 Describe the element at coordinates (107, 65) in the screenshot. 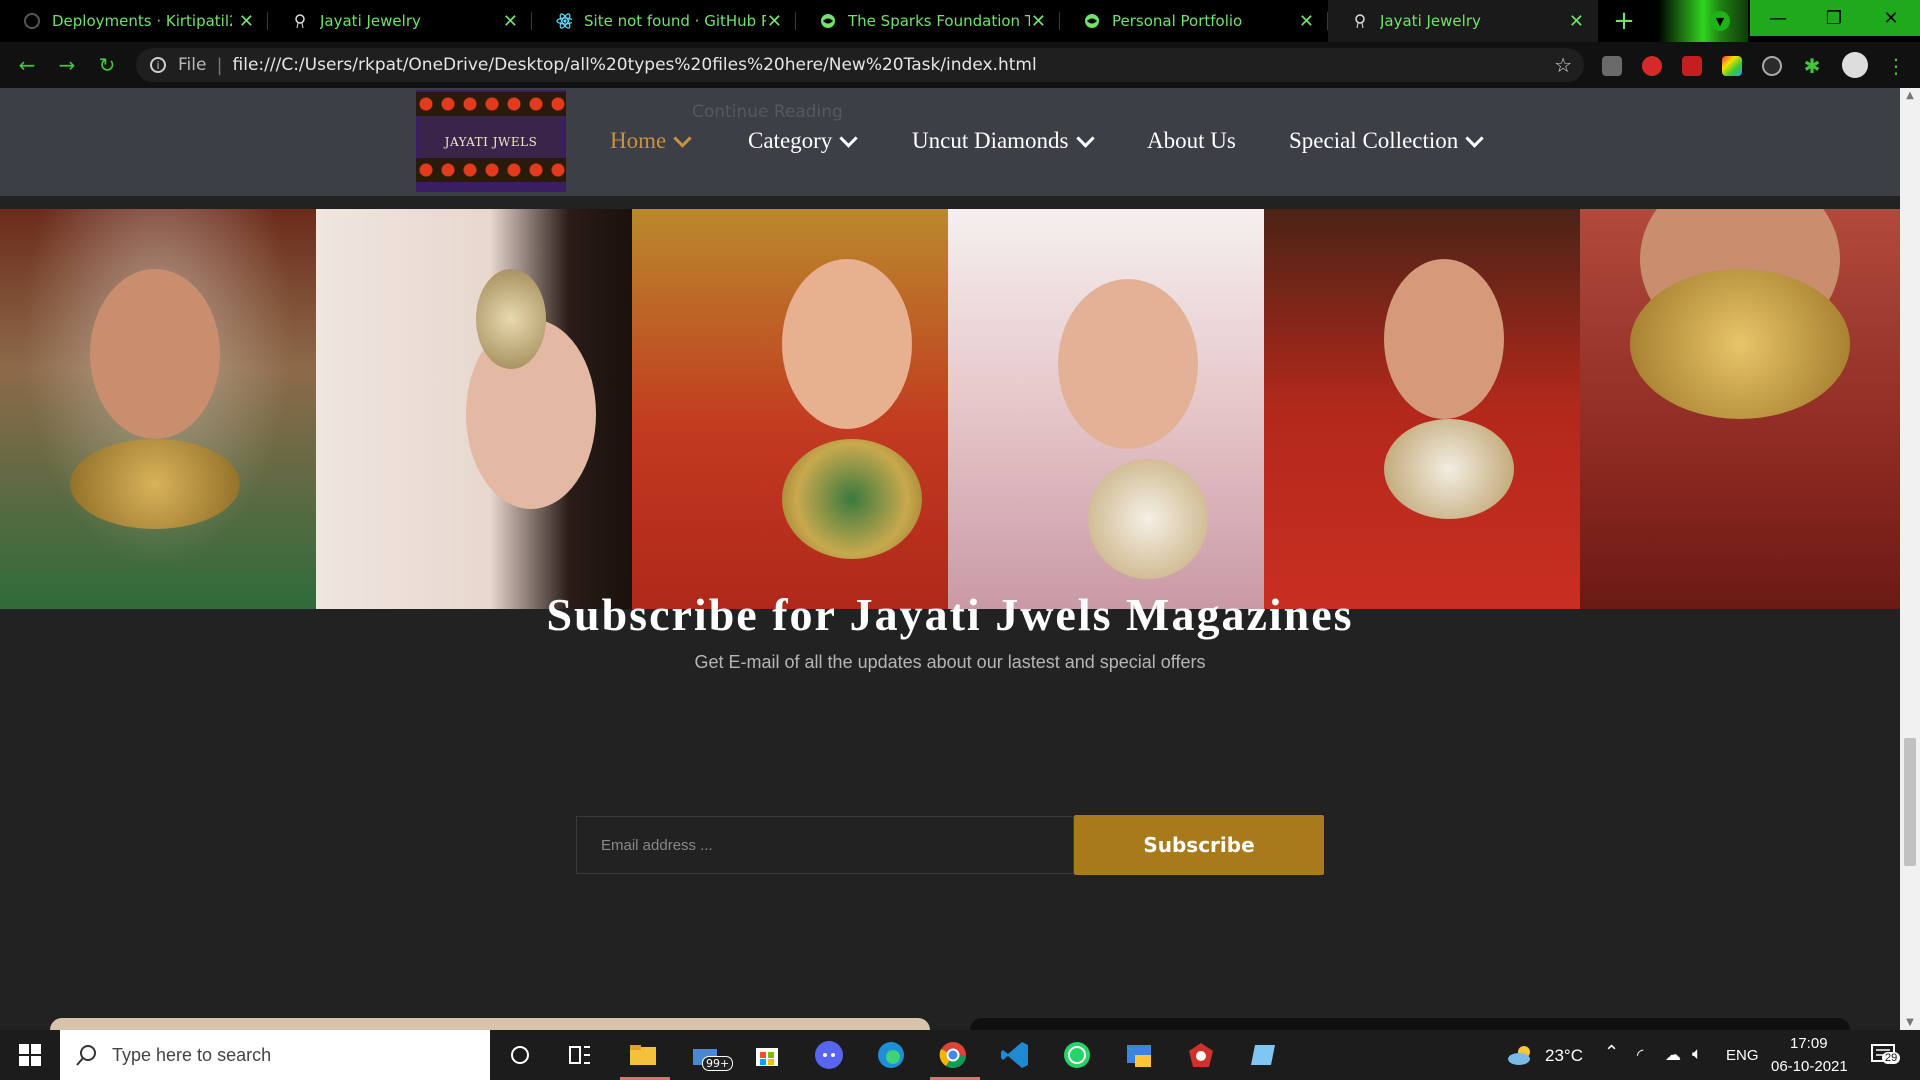

I see `reload-icon: ↻` at that location.